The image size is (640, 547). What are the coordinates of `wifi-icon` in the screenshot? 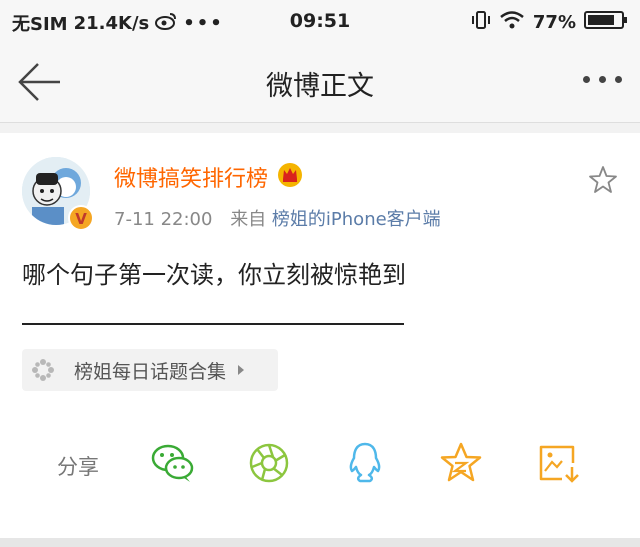 It's located at (512, 22).